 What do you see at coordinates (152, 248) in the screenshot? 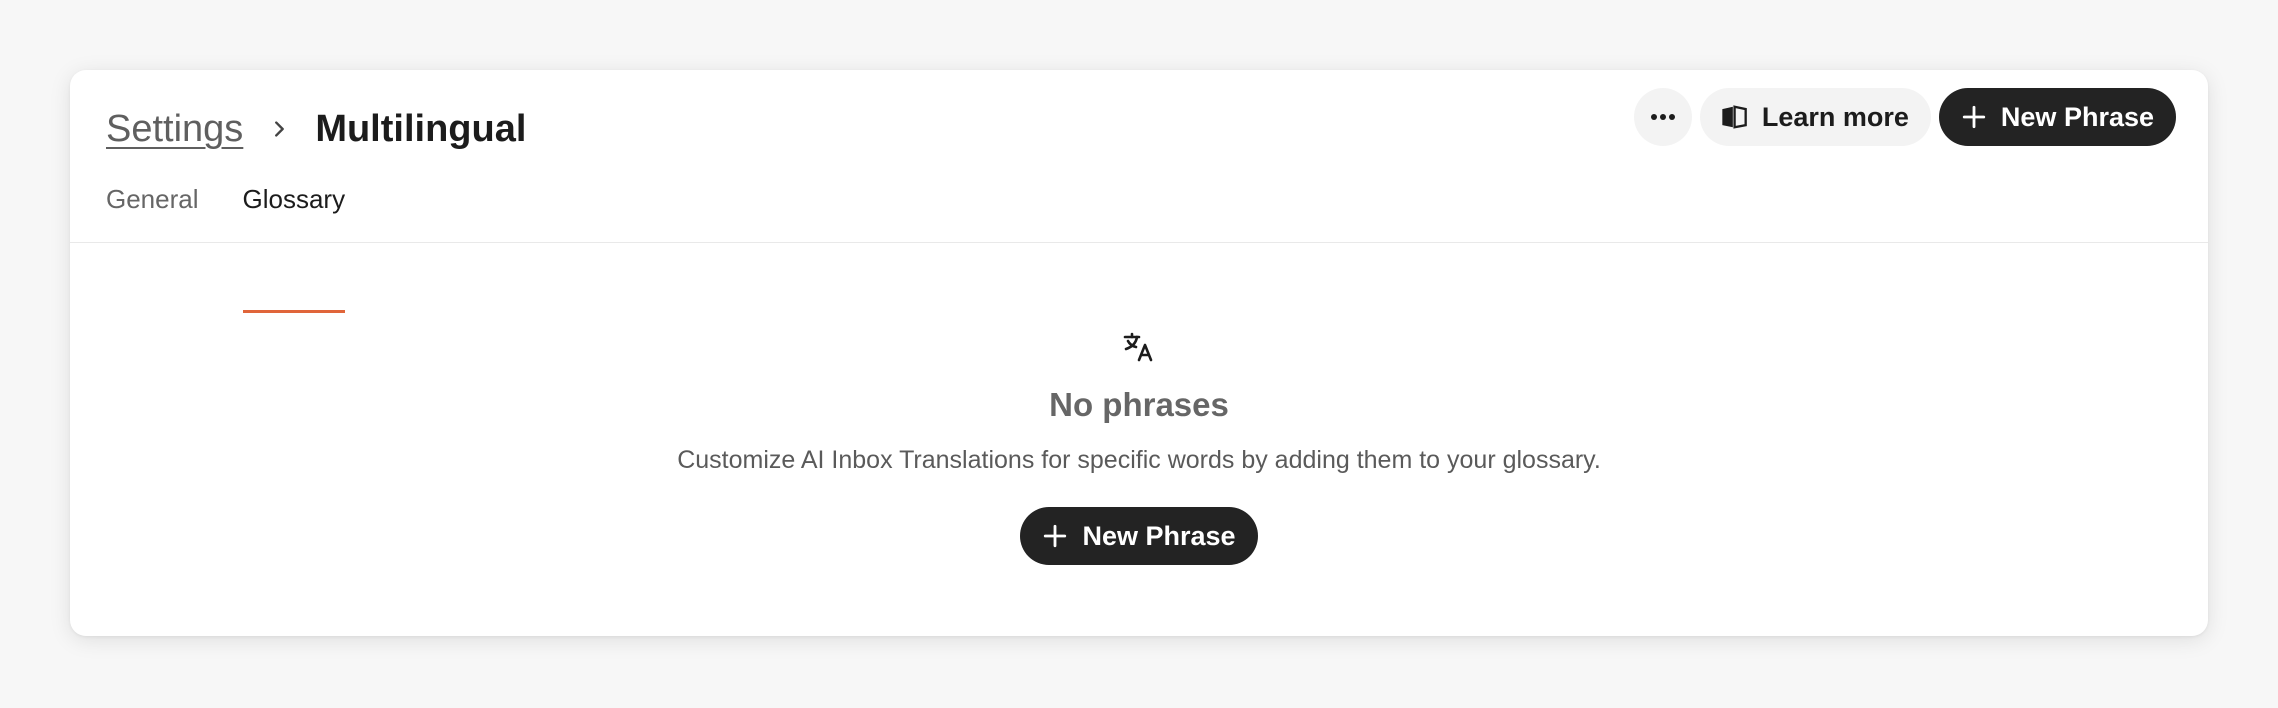
I see `tab-general: General` at bounding box center [152, 248].